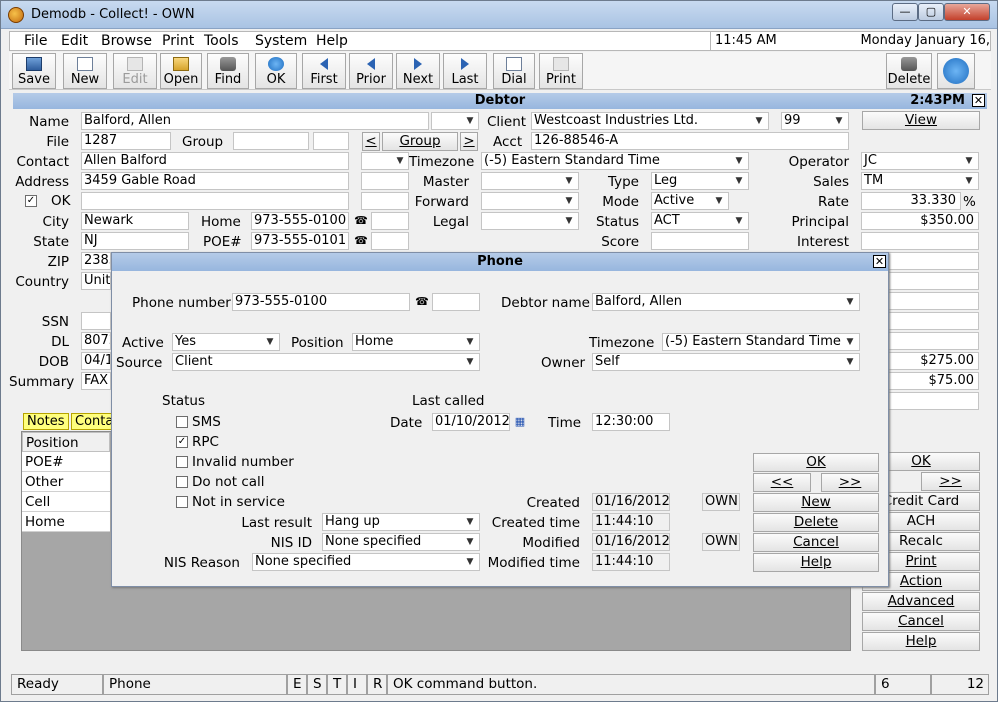 This screenshot has width=998, height=702. What do you see at coordinates (385, 181) in the screenshot?
I see `address-extra-field` at bounding box center [385, 181].